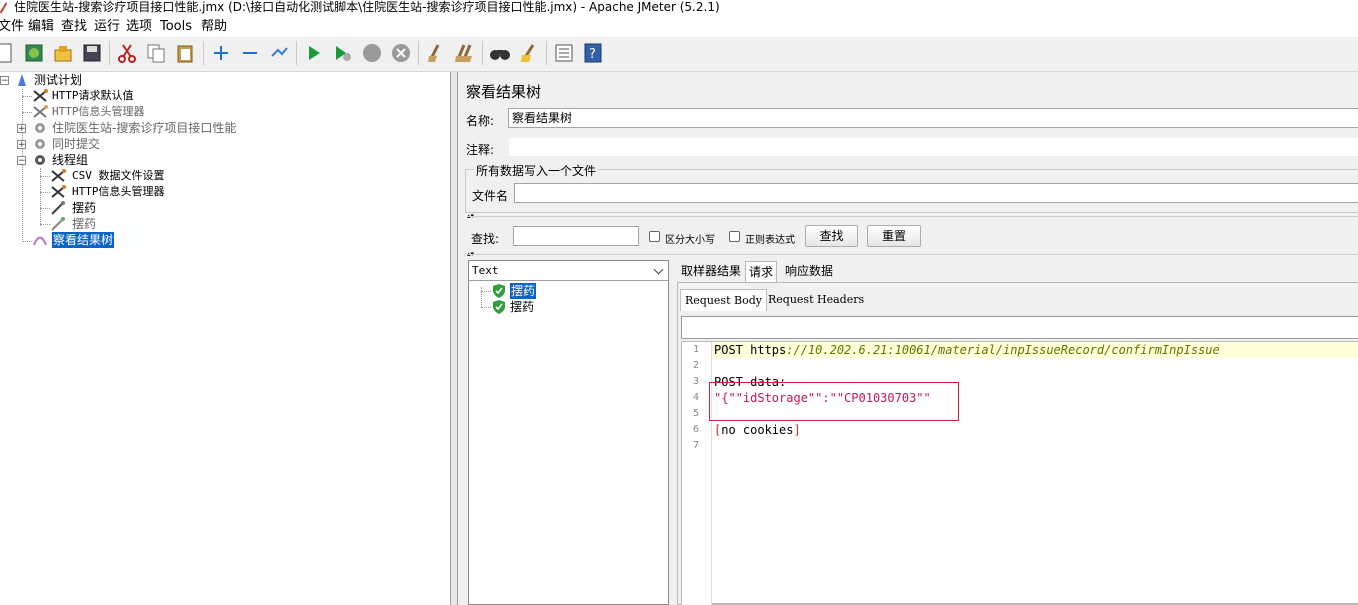  I want to click on menu-edit: 编辑, so click(41, 27).